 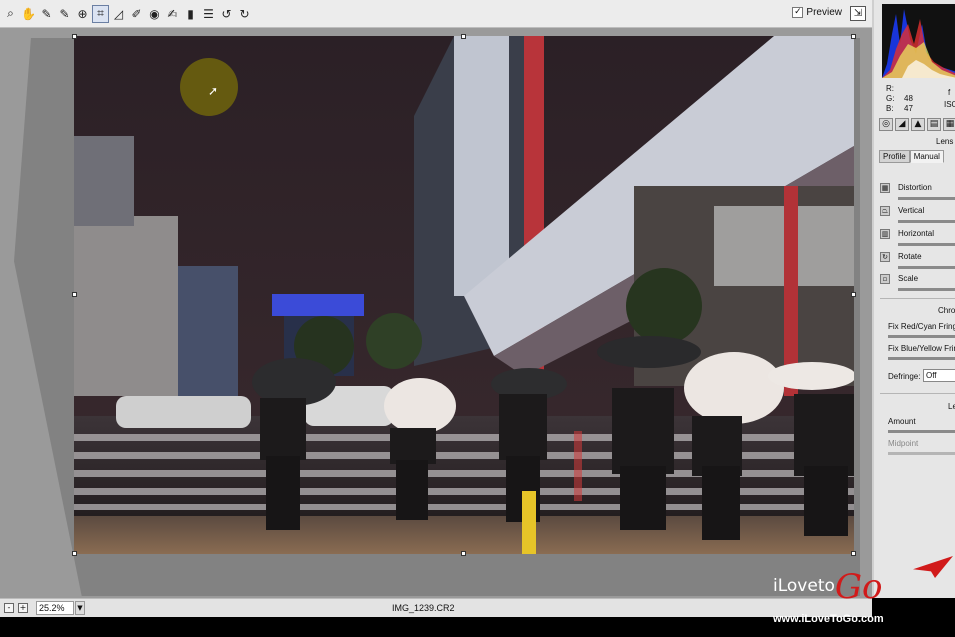 What do you see at coordinates (244, 14) in the screenshot?
I see `rotate-right-icon: ↻` at bounding box center [244, 14].